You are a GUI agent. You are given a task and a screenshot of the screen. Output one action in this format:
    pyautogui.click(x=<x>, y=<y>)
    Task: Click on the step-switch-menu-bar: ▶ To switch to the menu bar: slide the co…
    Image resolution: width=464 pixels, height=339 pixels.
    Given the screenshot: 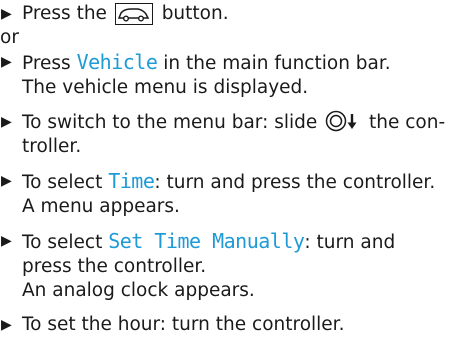 What is the action you would take?
    pyautogui.click(x=232, y=134)
    